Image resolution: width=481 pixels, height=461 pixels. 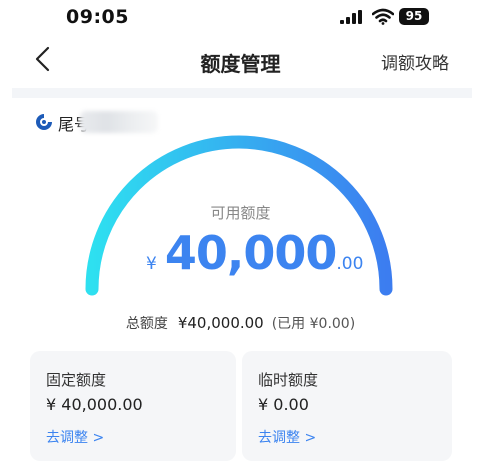 I want to click on used-amount: (已用 ¥0.00), so click(x=313, y=324).